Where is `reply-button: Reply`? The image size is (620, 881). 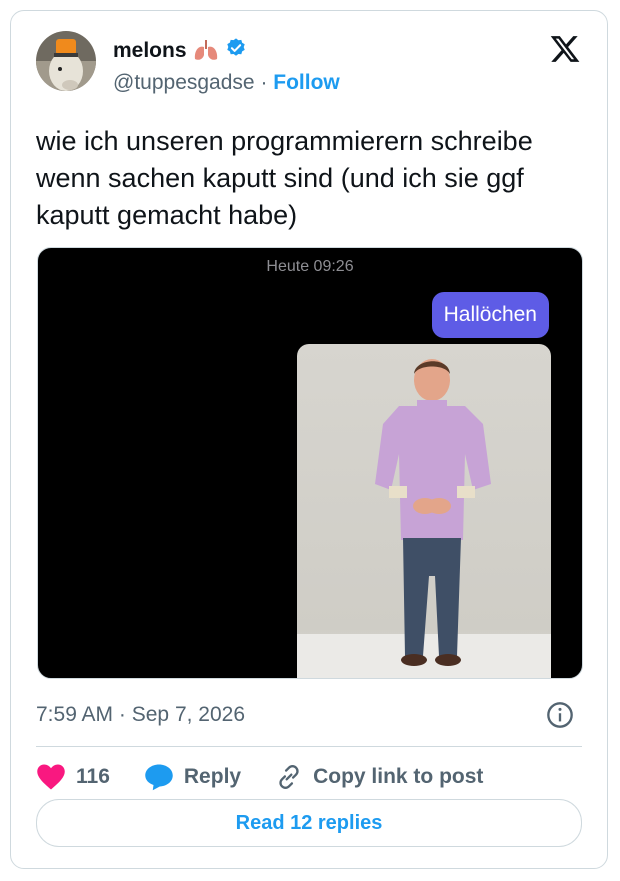 reply-button: Reply is located at coordinates (192, 777).